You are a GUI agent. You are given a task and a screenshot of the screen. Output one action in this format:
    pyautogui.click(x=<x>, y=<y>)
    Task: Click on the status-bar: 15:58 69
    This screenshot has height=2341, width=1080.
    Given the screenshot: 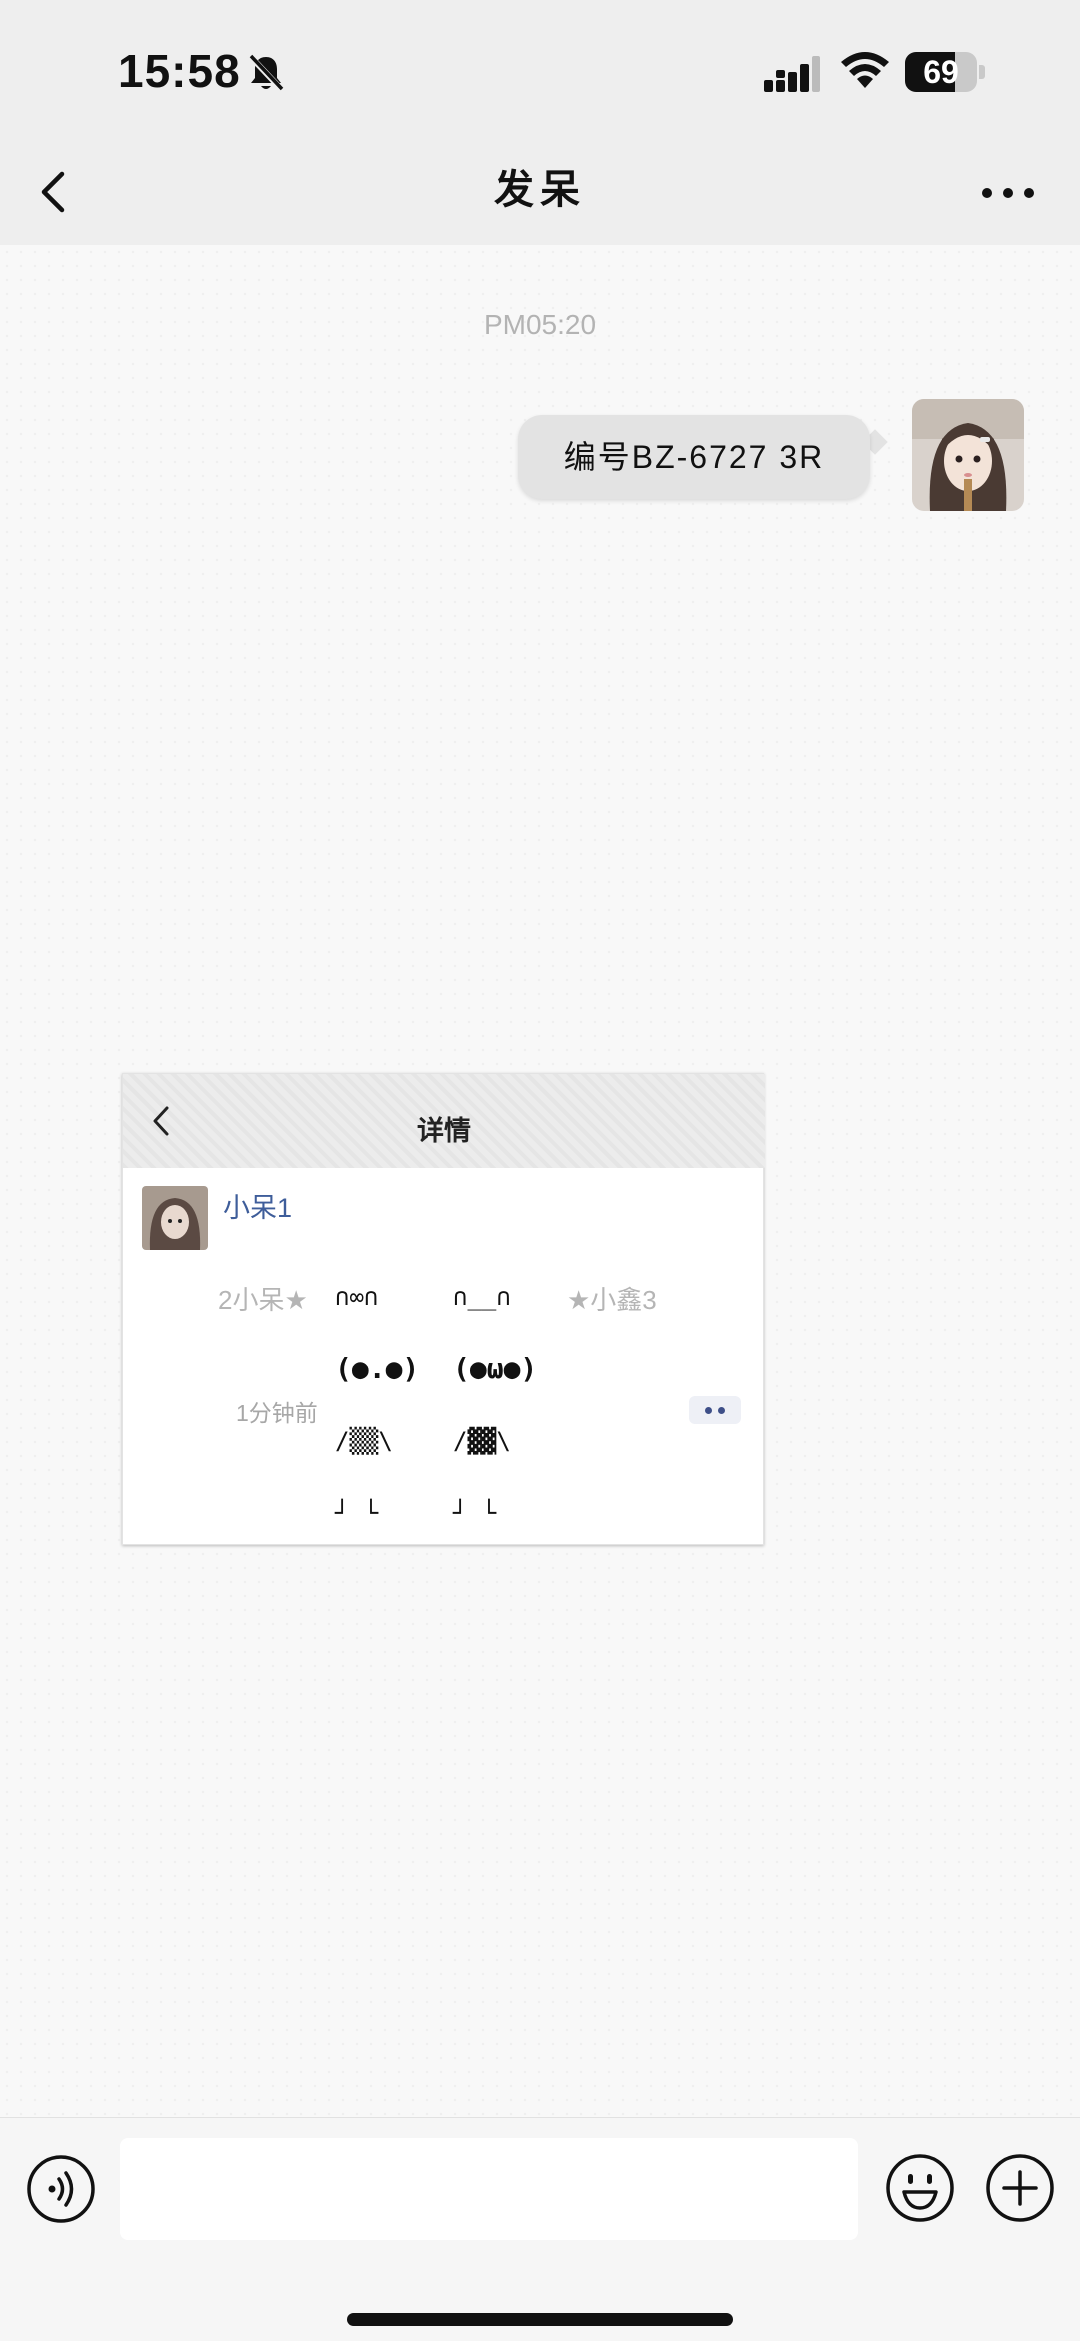 What is the action you would take?
    pyautogui.click(x=540, y=70)
    